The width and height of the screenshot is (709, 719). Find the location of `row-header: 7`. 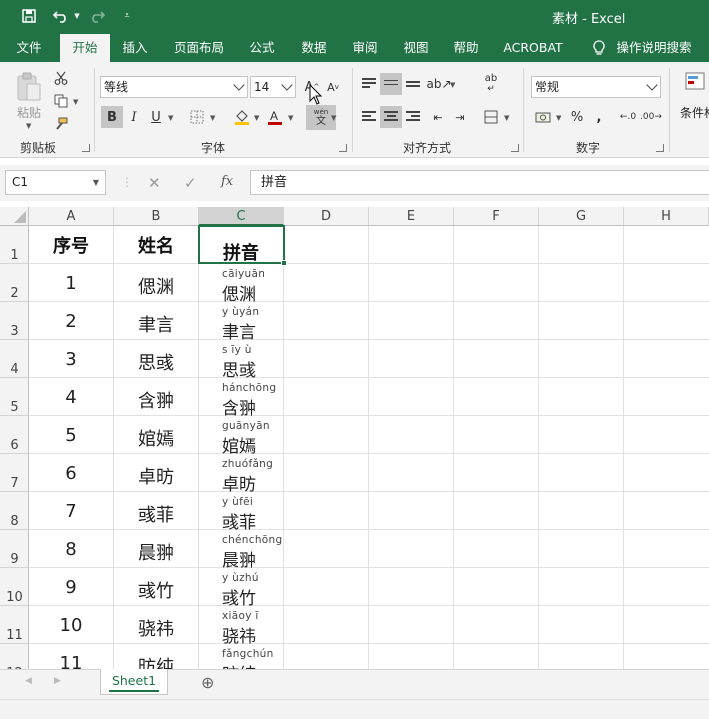

row-header: 7 is located at coordinates (14, 473).